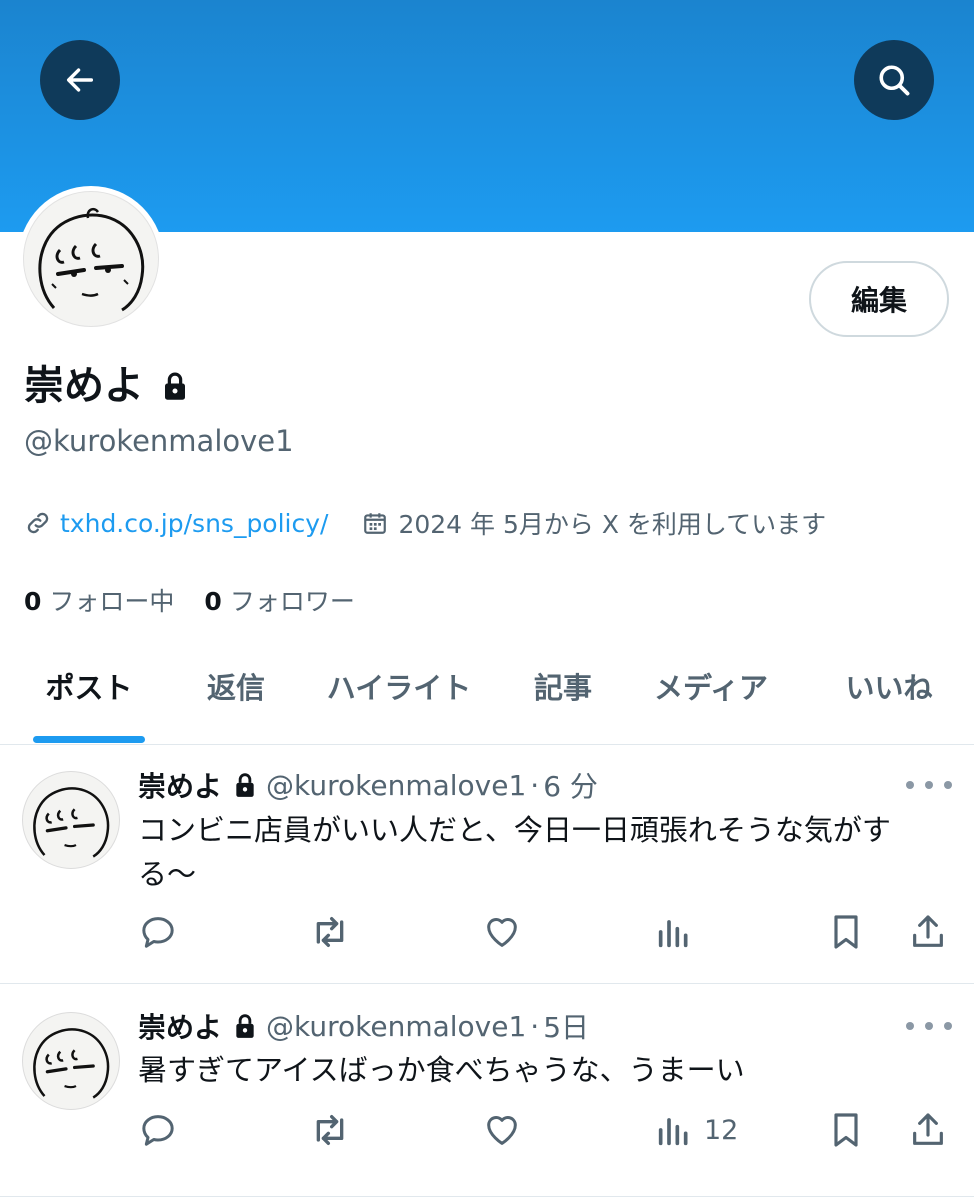 This screenshot has width=974, height=1200. I want to click on following-link: 0 フォロー中, so click(99, 600).